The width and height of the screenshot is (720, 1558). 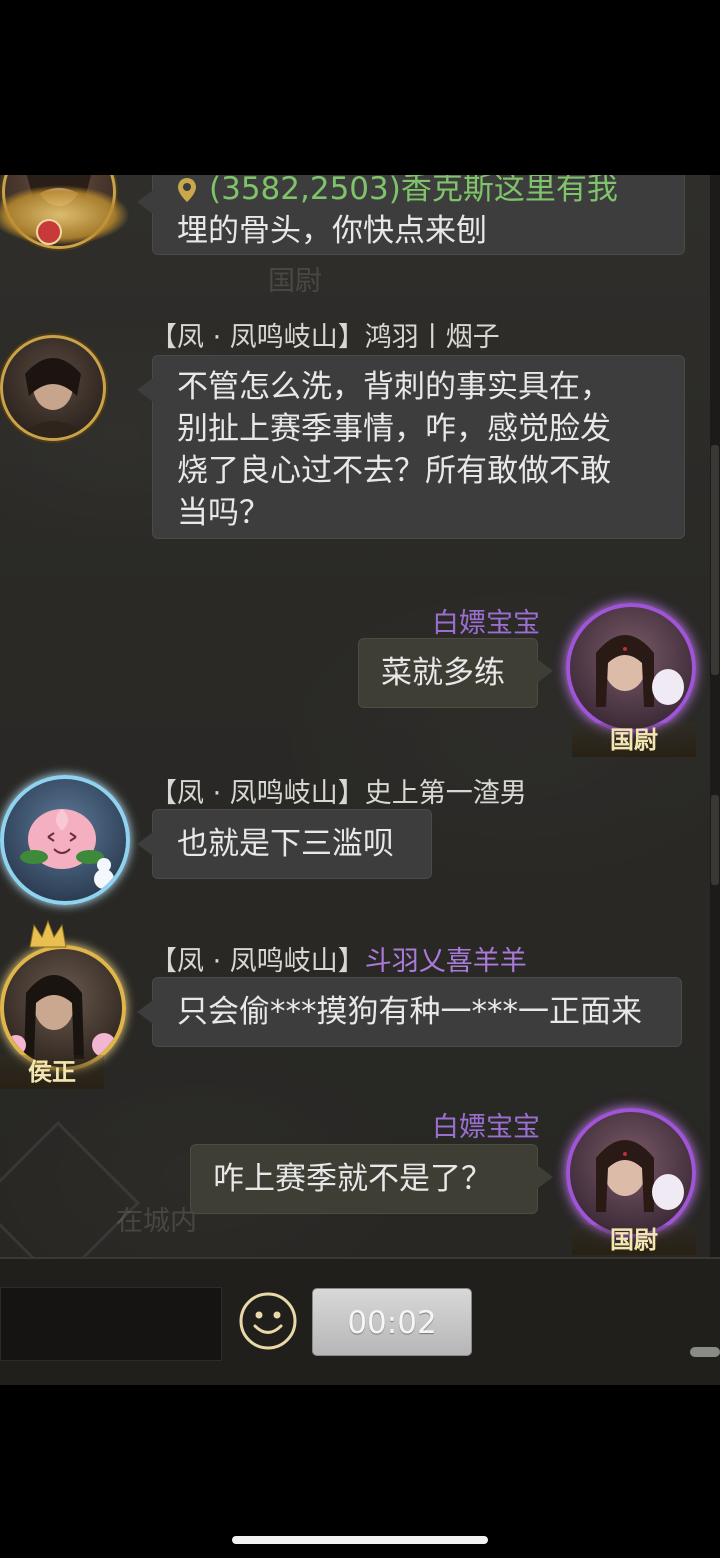 What do you see at coordinates (446, 793) in the screenshot?
I see `sender-name: 史上第一渣男` at bounding box center [446, 793].